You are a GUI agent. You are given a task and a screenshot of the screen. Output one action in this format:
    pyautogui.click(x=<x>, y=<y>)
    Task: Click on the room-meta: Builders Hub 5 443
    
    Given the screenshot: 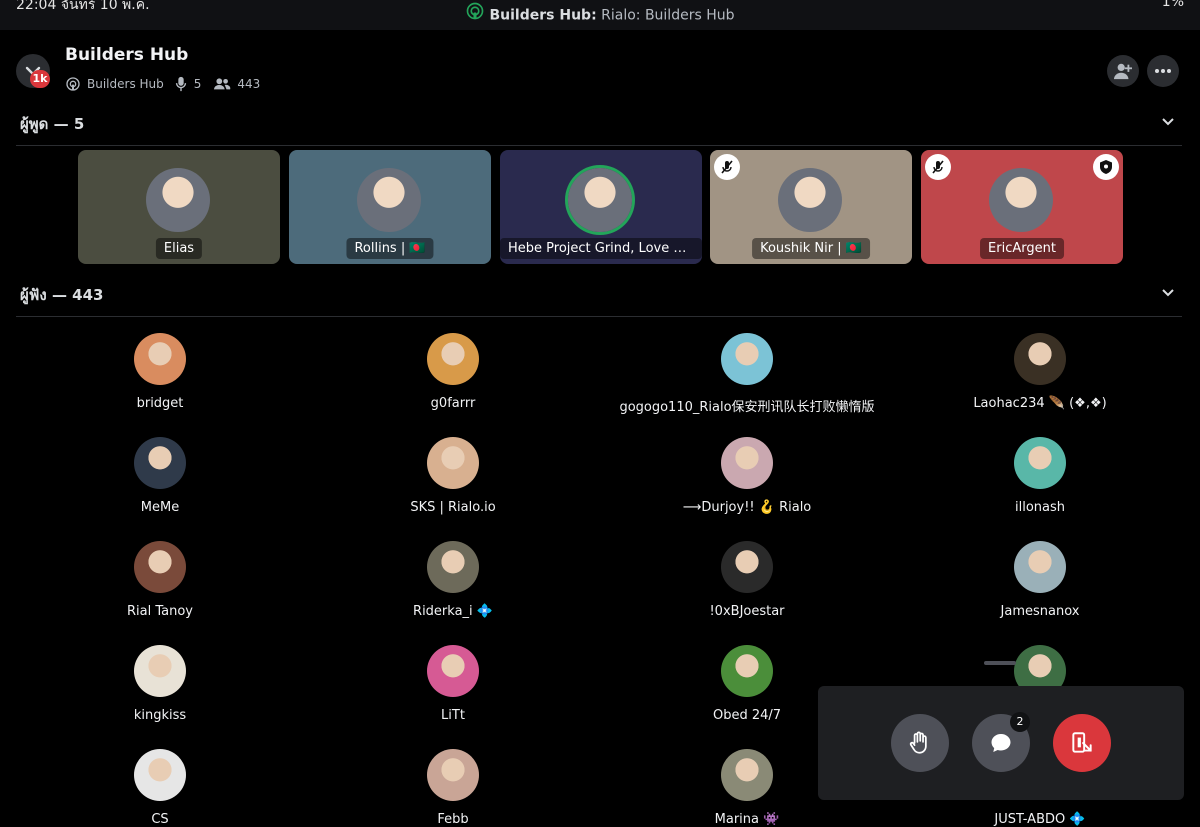 What is the action you would take?
    pyautogui.click(x=162, y=84)
    